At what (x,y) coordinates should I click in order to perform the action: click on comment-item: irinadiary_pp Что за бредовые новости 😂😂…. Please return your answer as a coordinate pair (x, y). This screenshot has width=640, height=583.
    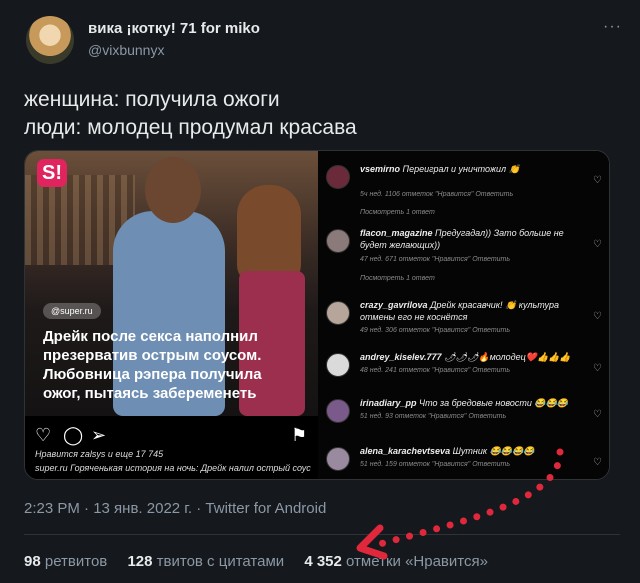
    Looking at the image, I should click on (464, 417).